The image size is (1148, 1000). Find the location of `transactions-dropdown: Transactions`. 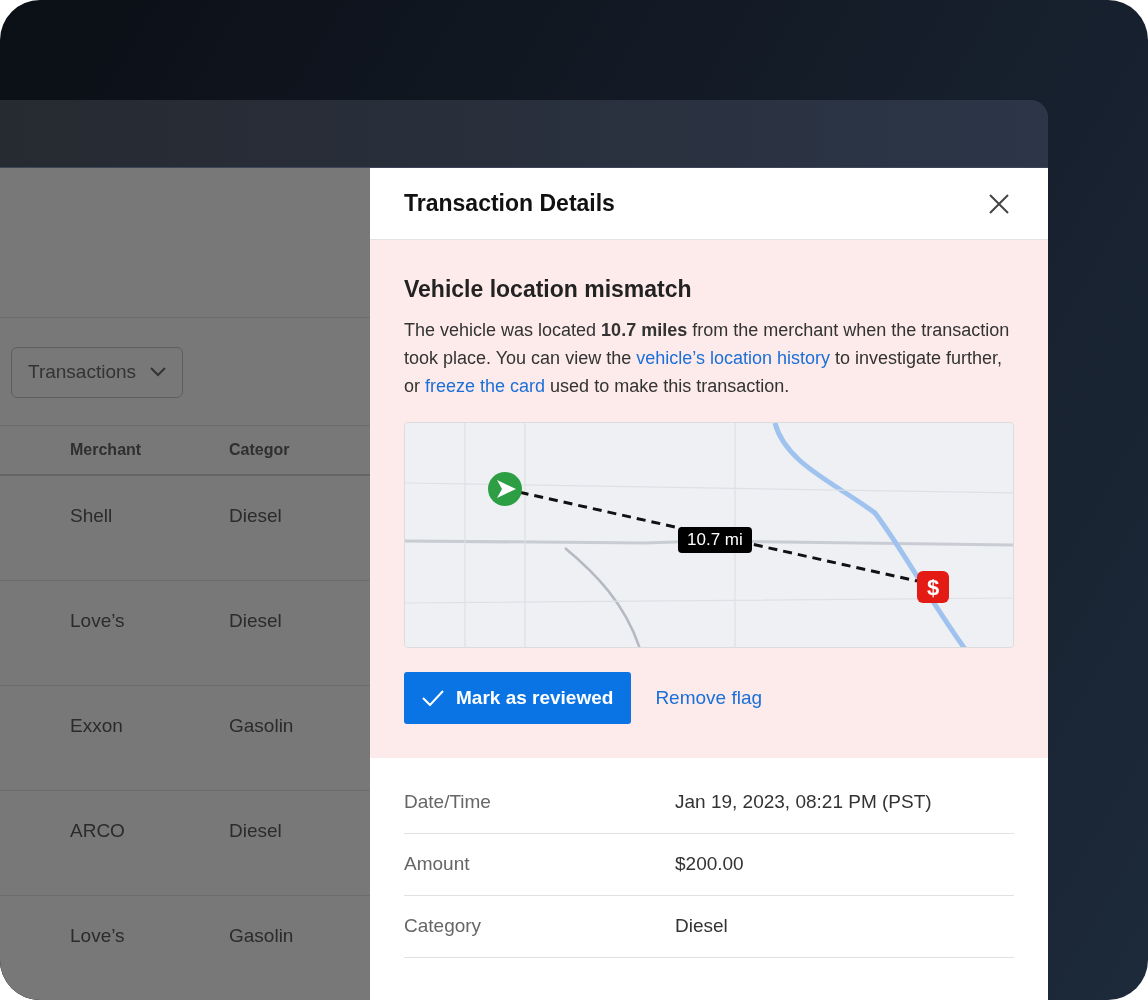

transactions-dropdown: Transactions is located at coordinates (97, 372).